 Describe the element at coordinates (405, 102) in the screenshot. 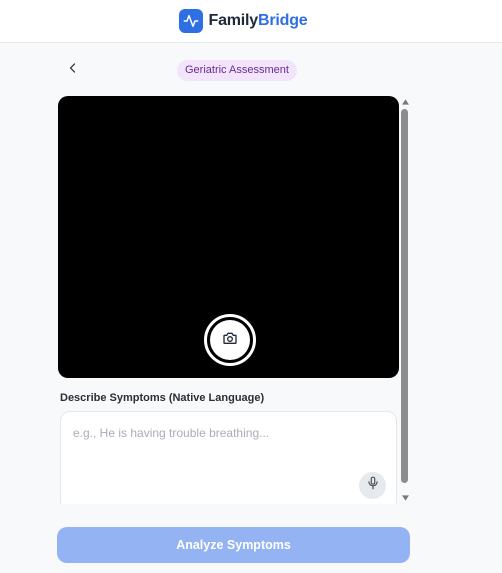

I see `scroll-up-arrow` at that location.